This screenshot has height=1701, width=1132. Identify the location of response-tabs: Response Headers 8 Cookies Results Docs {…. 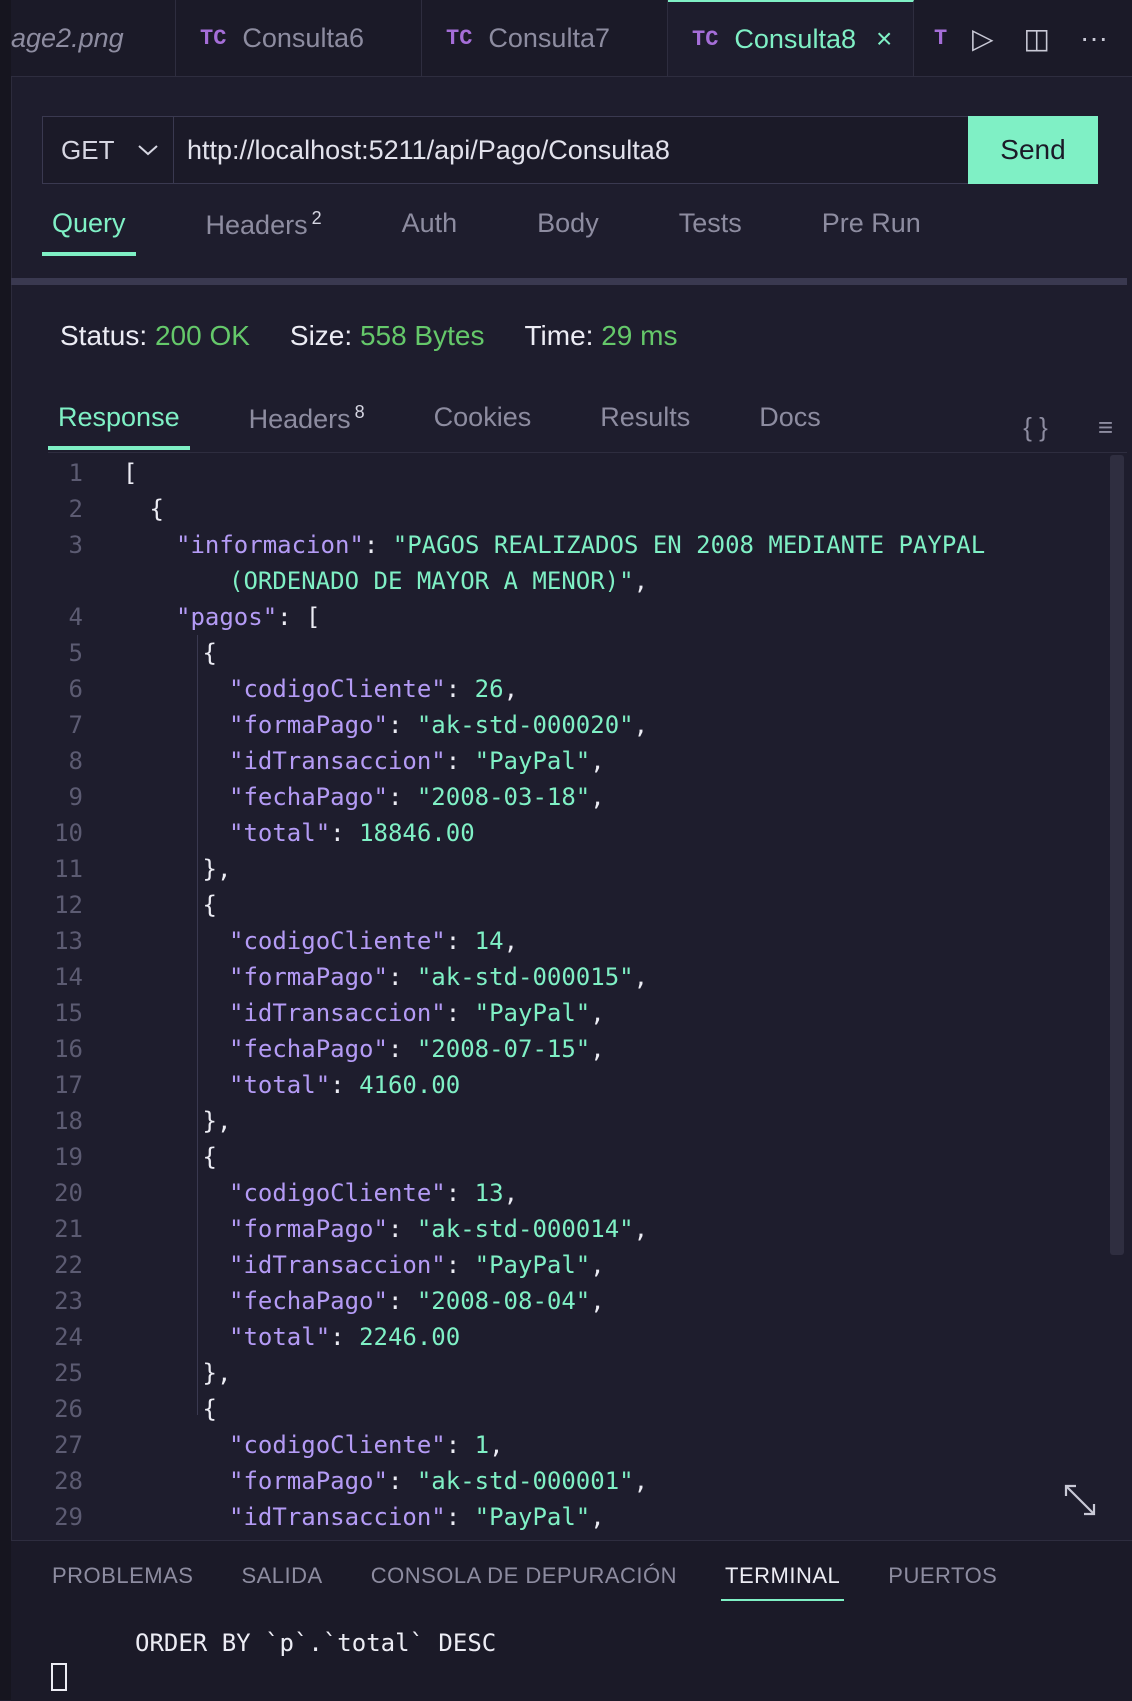
(587, 427).